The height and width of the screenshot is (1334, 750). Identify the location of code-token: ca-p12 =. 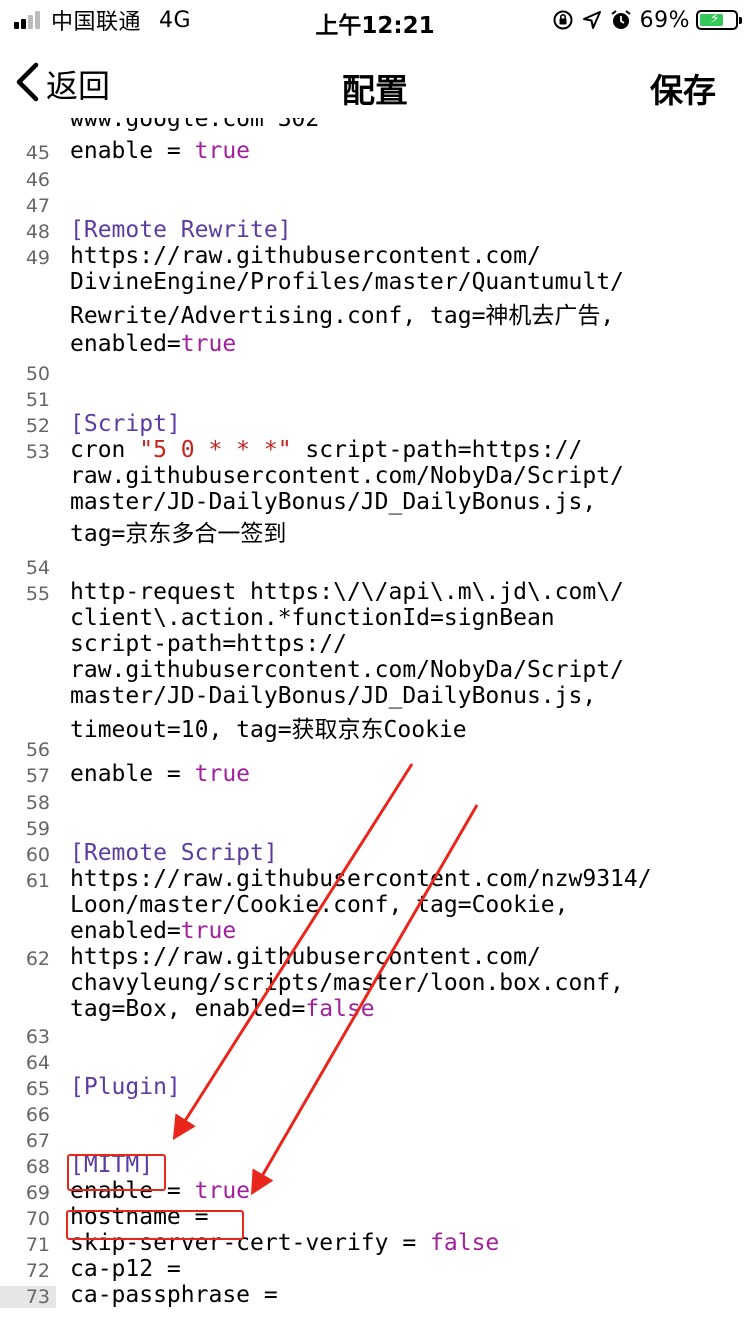
(125, 1269).